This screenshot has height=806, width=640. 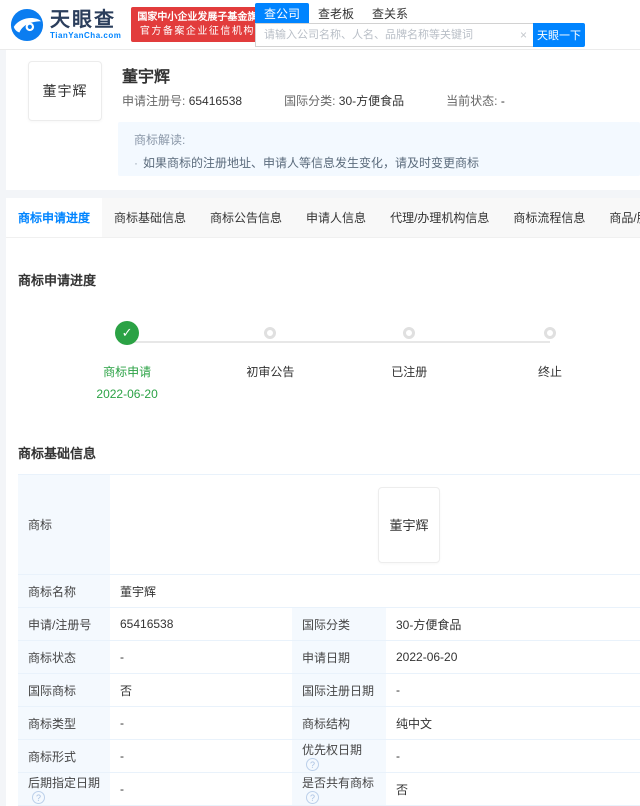 What do you see at coordinates (57, 453) in the screenshot?
I see `basic-info-section-heading: 商标基础信息` at bounding box center [57, 453].